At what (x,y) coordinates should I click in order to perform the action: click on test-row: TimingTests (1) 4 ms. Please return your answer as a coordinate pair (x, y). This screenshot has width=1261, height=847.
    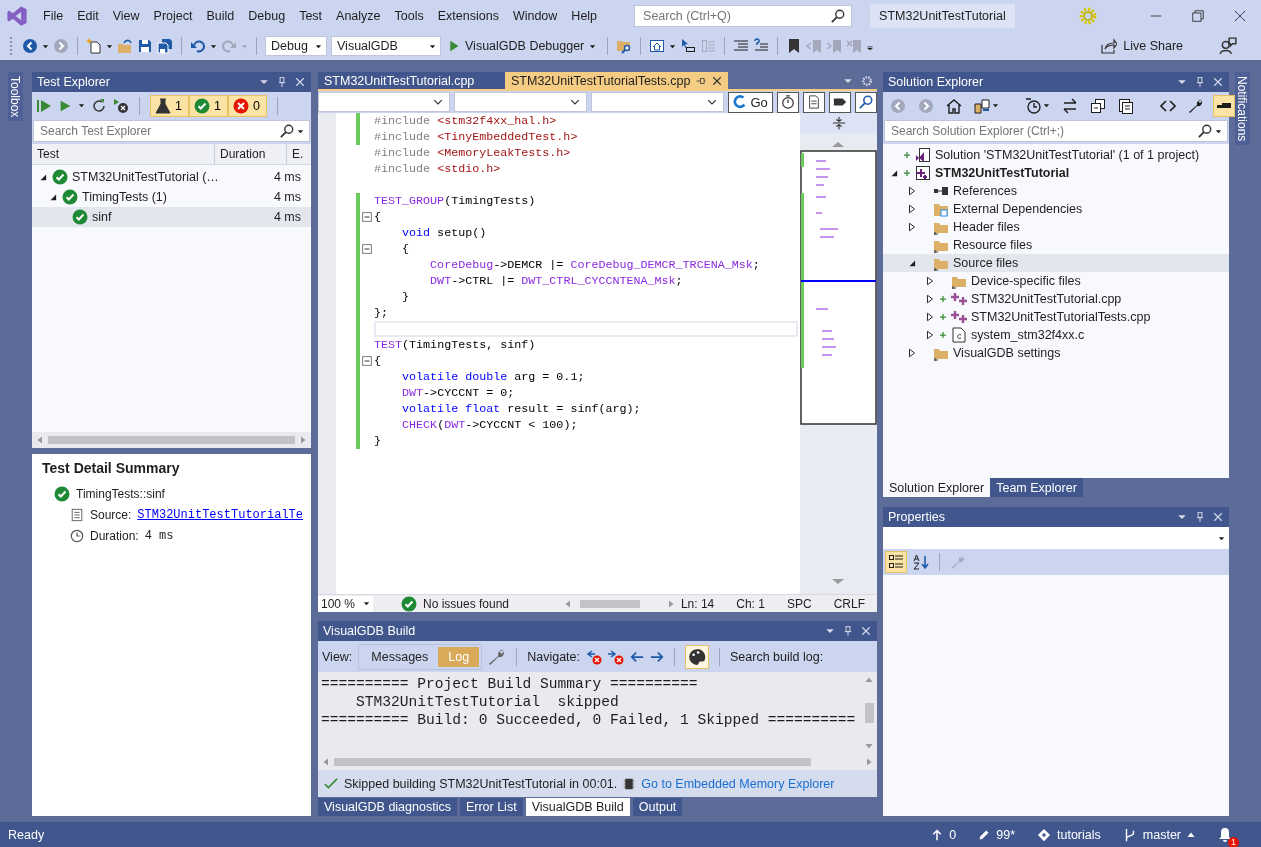
    Looking at the image, I should click on (171, 197).